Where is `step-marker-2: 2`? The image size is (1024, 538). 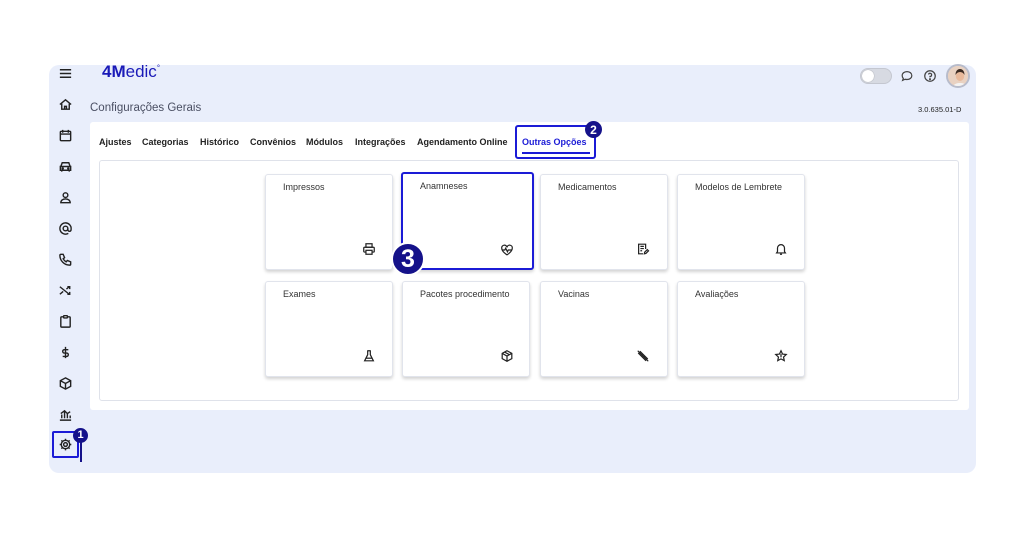
step-marker-2: 2 is located at coordinates (593, 129).